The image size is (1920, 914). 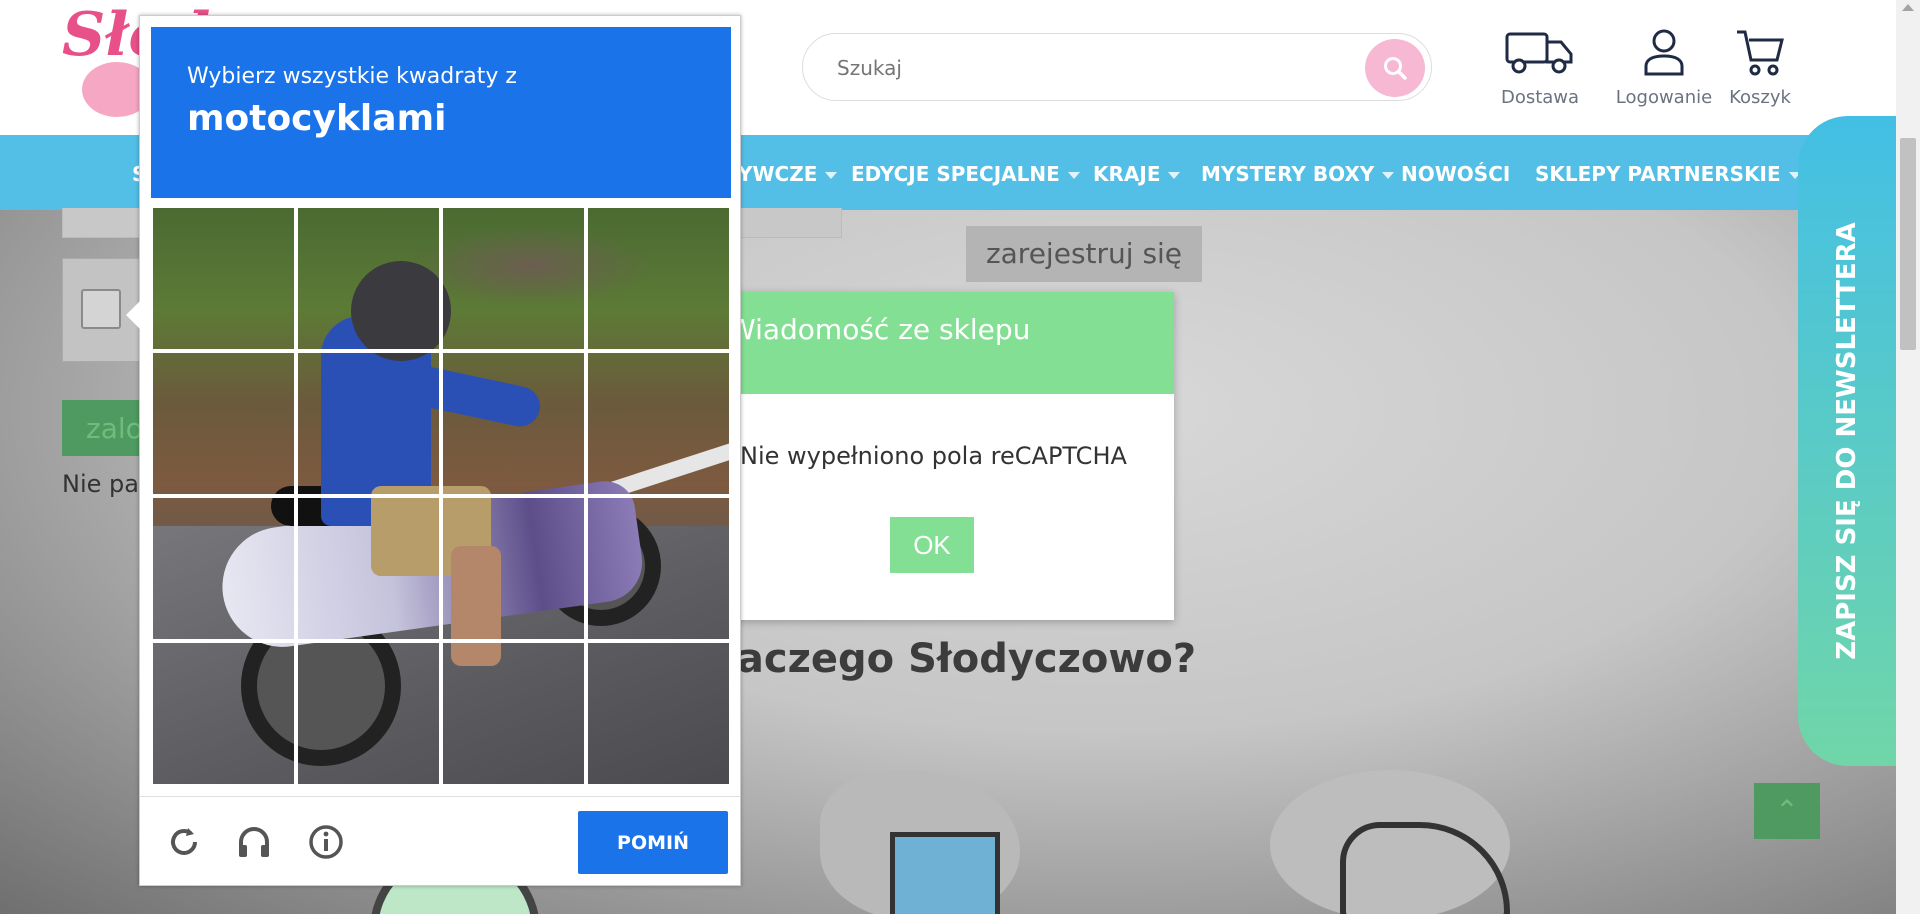 I want to click on callout-pointer, so click(x=133, y=315).